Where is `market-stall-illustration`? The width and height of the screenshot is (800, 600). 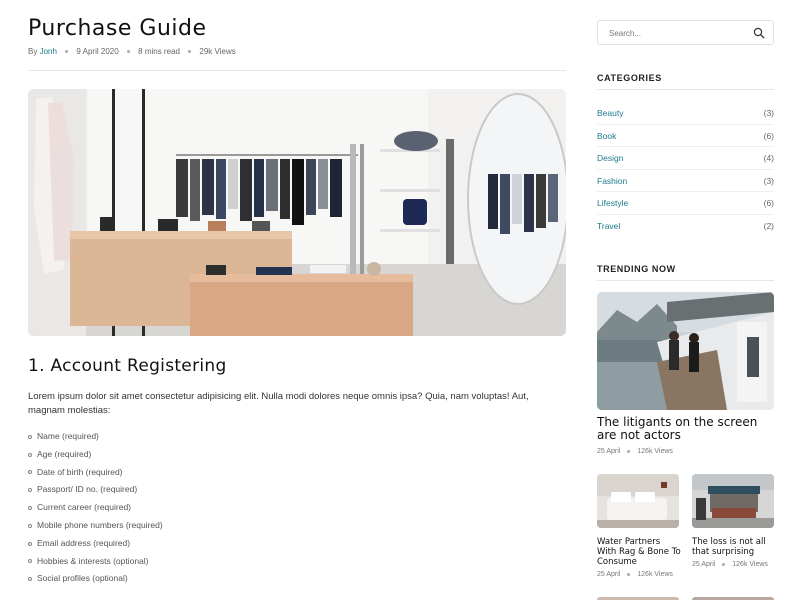
market-stall-illustration is located at coordinates (733, 501).